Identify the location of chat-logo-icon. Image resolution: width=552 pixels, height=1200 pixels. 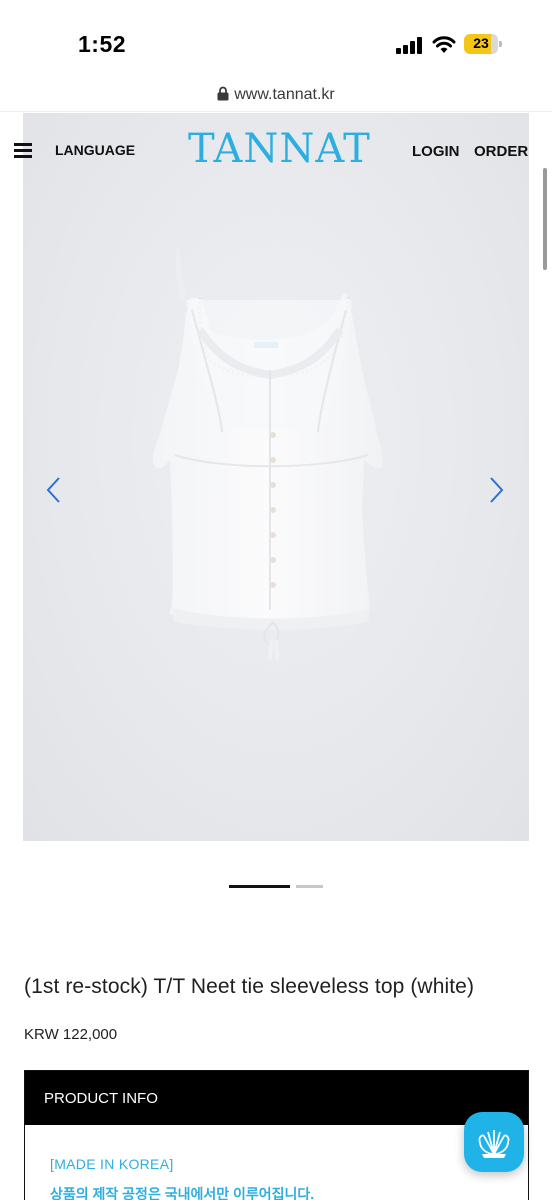
(494, 1144).